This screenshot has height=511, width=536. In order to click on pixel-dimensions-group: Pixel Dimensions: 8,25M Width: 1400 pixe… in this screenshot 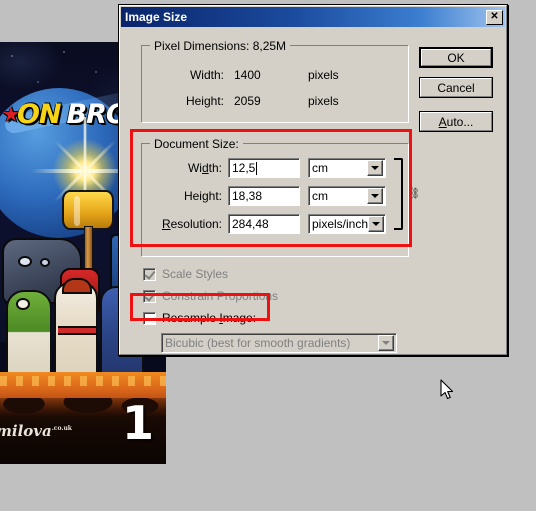, I will do `click(275, 81)`.